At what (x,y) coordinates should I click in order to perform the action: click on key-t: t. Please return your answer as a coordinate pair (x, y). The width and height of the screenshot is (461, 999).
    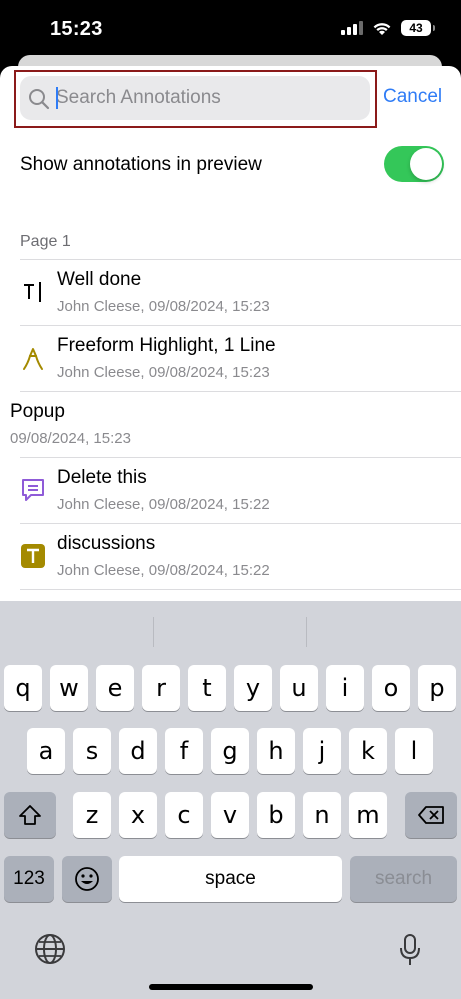
    Looking at the image, I should click on (207, 688).